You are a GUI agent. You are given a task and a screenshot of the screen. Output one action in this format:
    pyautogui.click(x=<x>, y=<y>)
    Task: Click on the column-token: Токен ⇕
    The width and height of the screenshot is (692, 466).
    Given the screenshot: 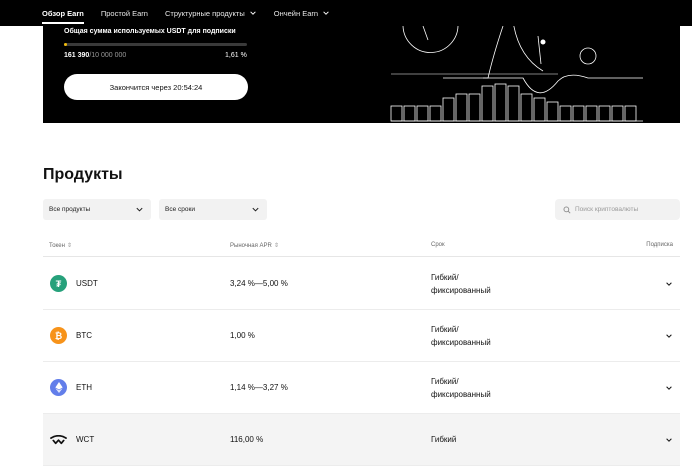 What is the action you would take?
    pyautogui.click(x=60, y=246)
    